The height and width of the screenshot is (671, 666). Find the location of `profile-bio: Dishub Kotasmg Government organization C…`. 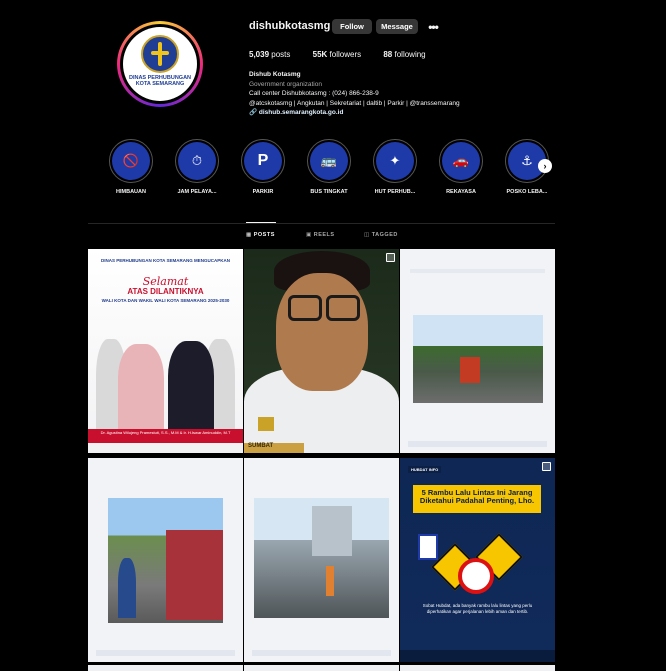

profile-bio: Dishub Kotasmg Government organization C… is located at coordinates (409, 94).